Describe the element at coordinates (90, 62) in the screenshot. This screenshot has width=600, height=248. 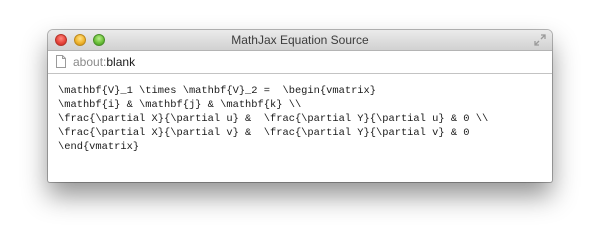
I see `url-scheme: about:` at that location.